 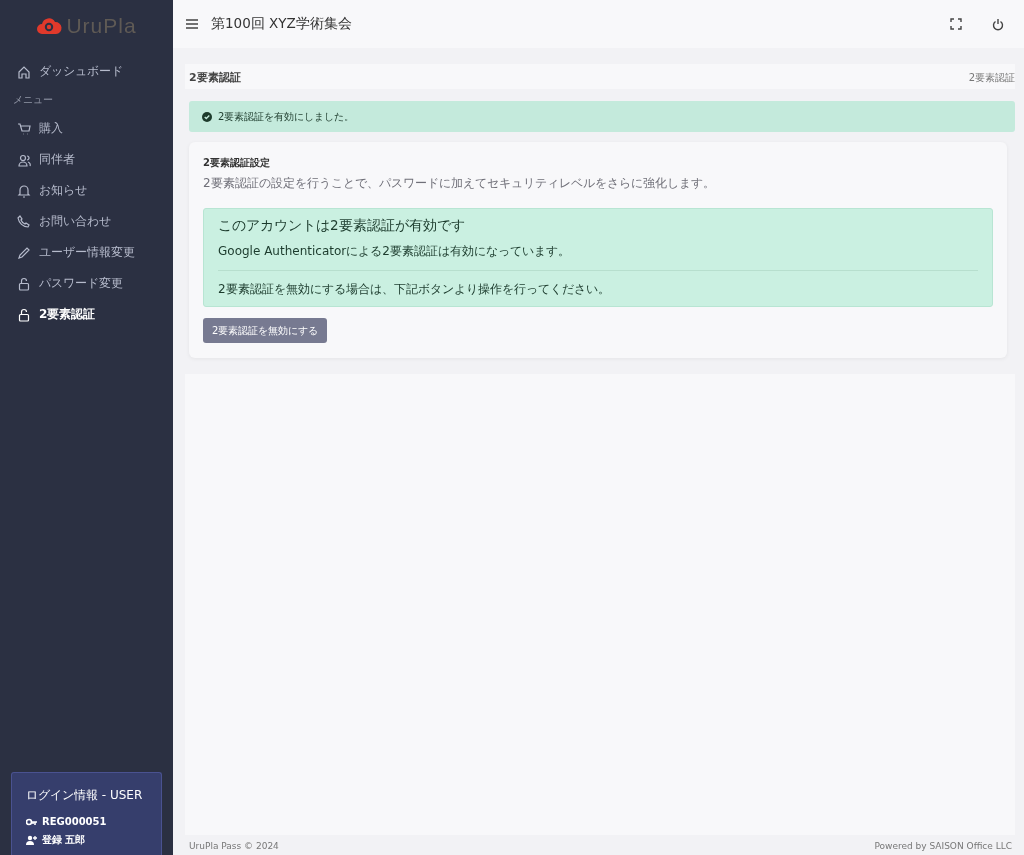 What do you see at coordinates (86, 314) in the screenshot?
I see `nav-link: 2要素認証` at bounding box center [86, 314].